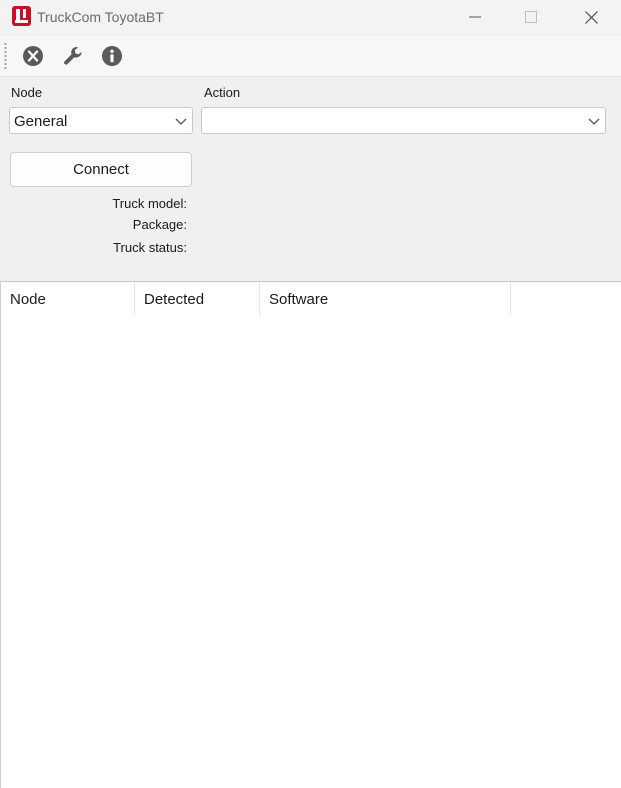 The width and height of the screenshot is (621, 788). I want to click on close-icon, so click(591, 17).